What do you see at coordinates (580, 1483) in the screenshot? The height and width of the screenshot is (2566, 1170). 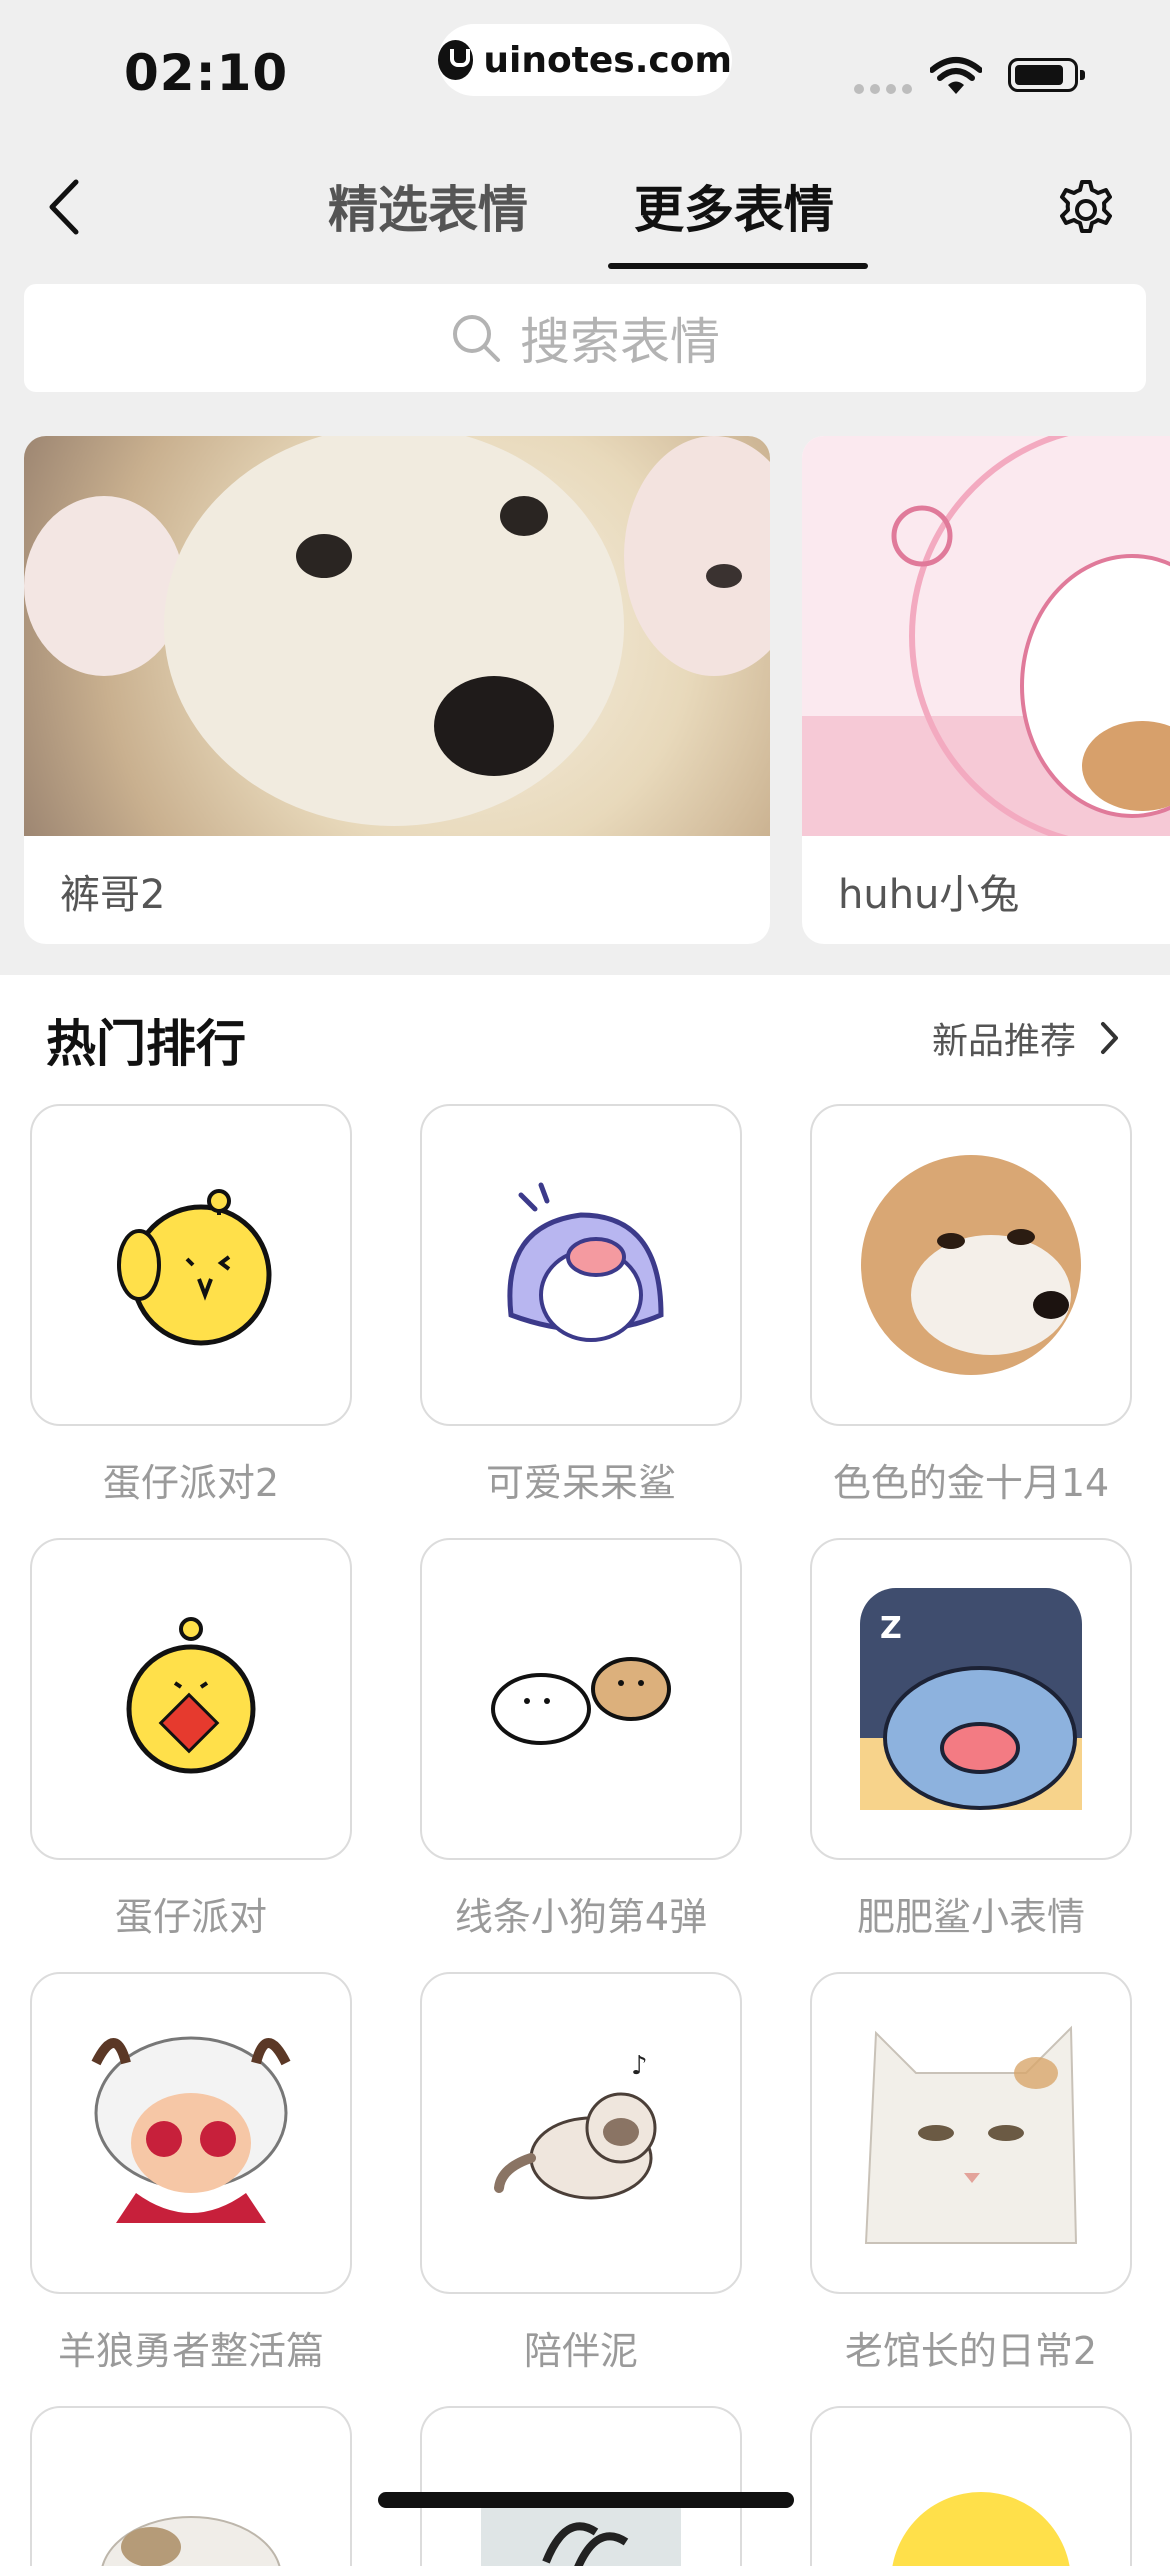 I see `sticker-name: 可爱呆呆鲨` at bounding box center [580, 1483].